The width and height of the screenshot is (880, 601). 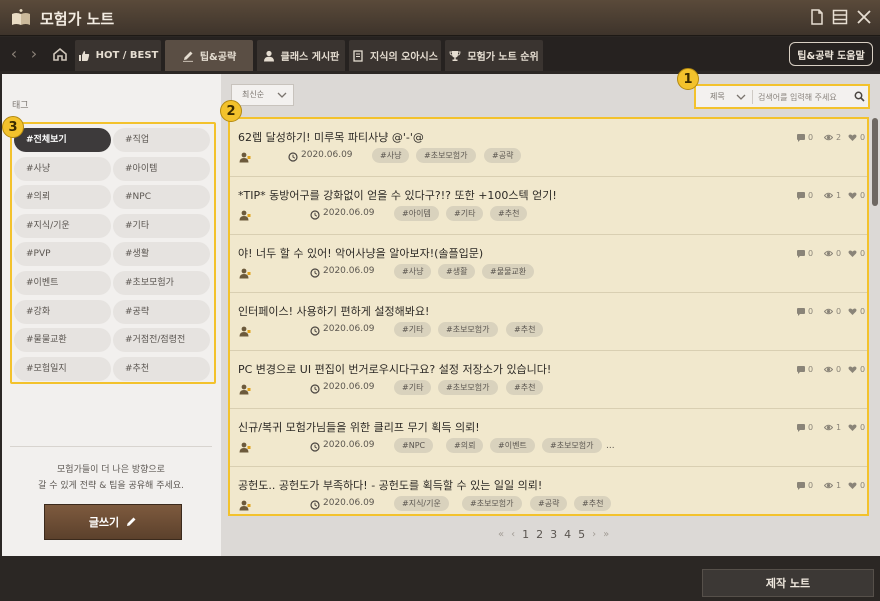 What do you see at coordinates (62, 225) in the screenshot?
I see `tag-chip: #지식/기운` at bounding box center [62, 225].